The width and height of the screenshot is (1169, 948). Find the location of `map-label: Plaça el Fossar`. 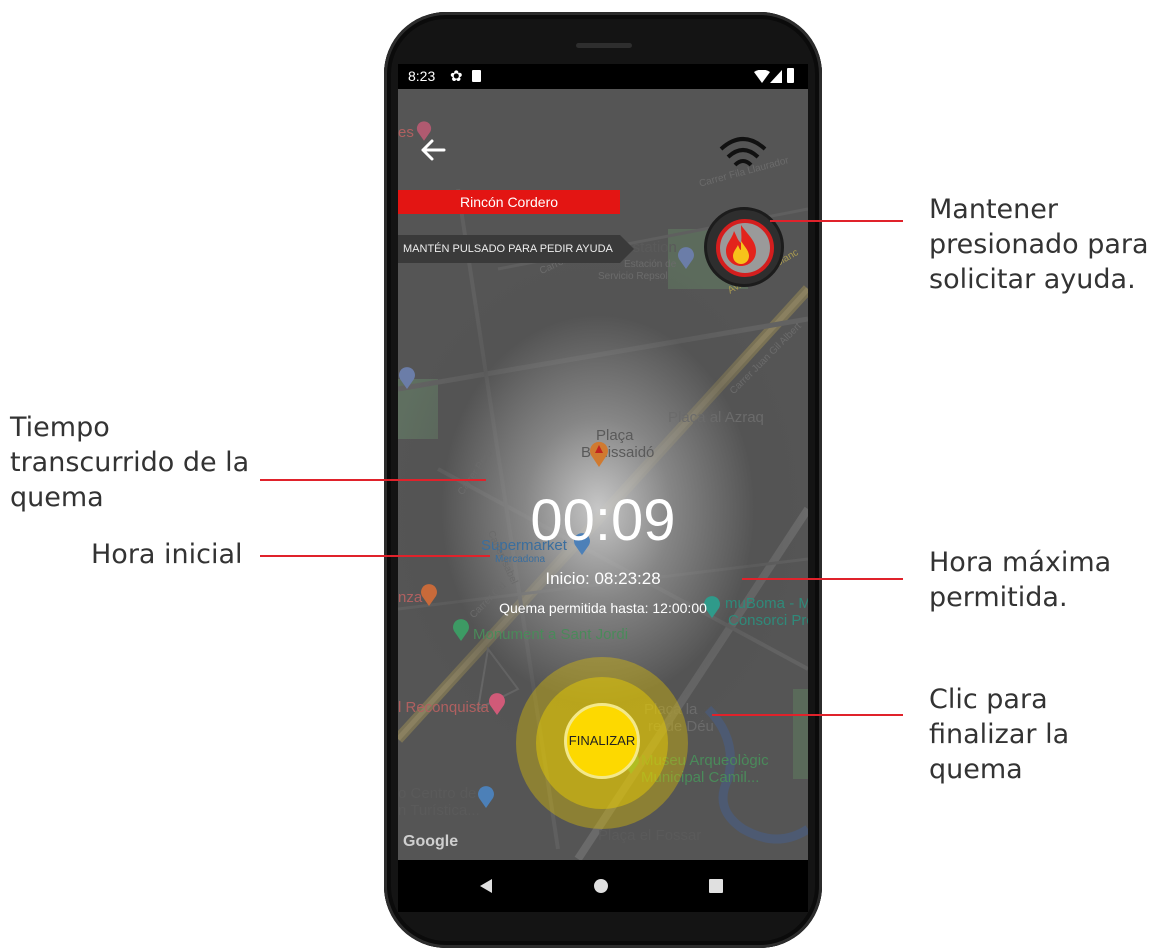

map-label: Plaça el Fossar is located at coordinates (650, 835).